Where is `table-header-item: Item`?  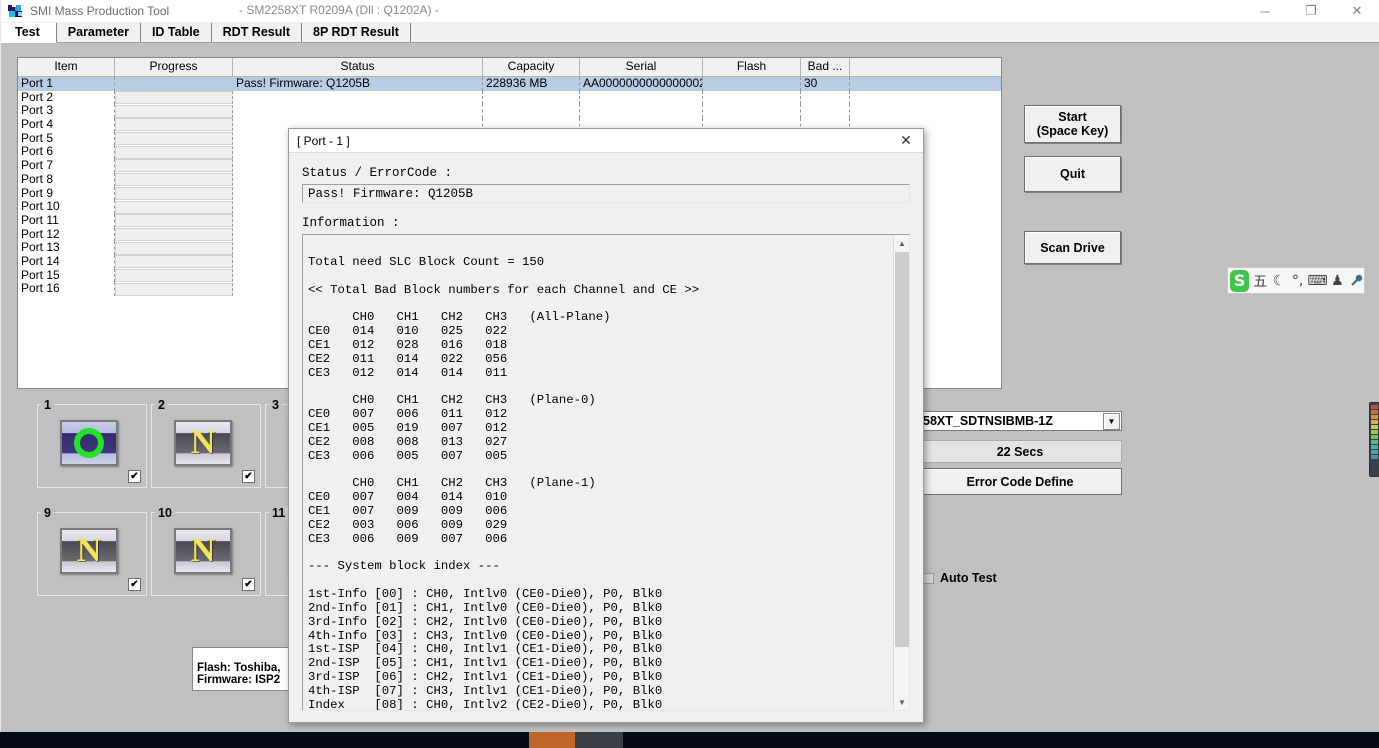 table-header-item: Item is located at coordinates (66, 67).